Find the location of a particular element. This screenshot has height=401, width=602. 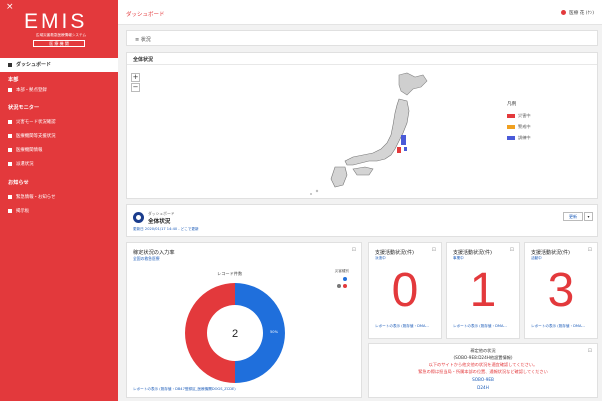

donut-chart: 50% 2 is located at coordinates (235, 333).